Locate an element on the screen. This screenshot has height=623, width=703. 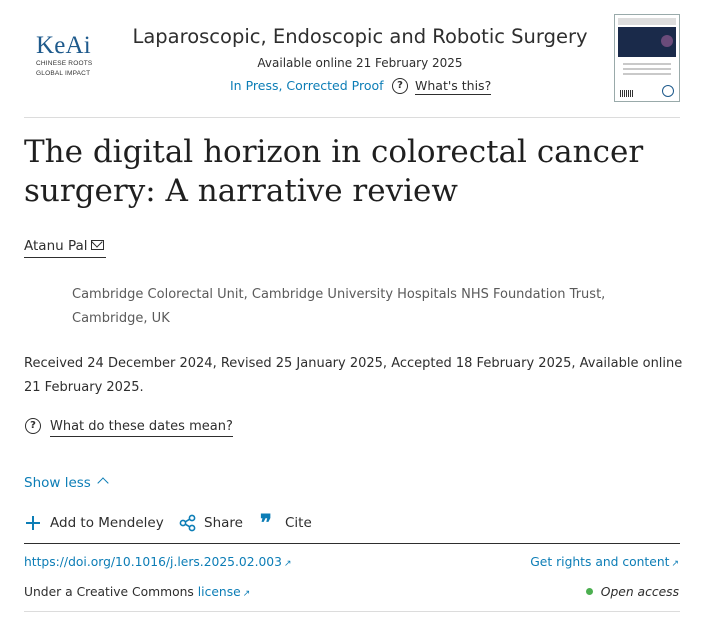
logo-tagline-2: GLOBAL IMPACT is located at coordinates (63, 73).